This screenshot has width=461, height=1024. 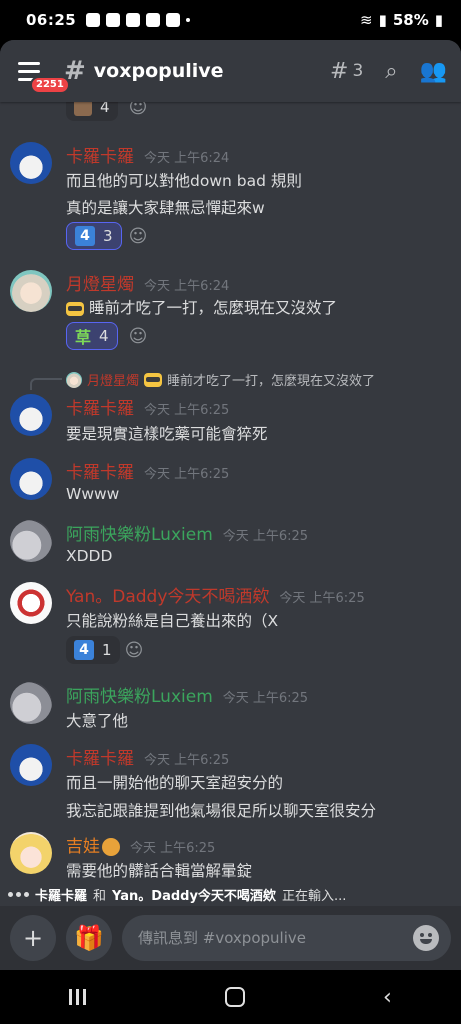 What do you see at coordinates (44, 75) in the screenshot?
I see `menu-button: 2251` at bounding box center [44, 75].